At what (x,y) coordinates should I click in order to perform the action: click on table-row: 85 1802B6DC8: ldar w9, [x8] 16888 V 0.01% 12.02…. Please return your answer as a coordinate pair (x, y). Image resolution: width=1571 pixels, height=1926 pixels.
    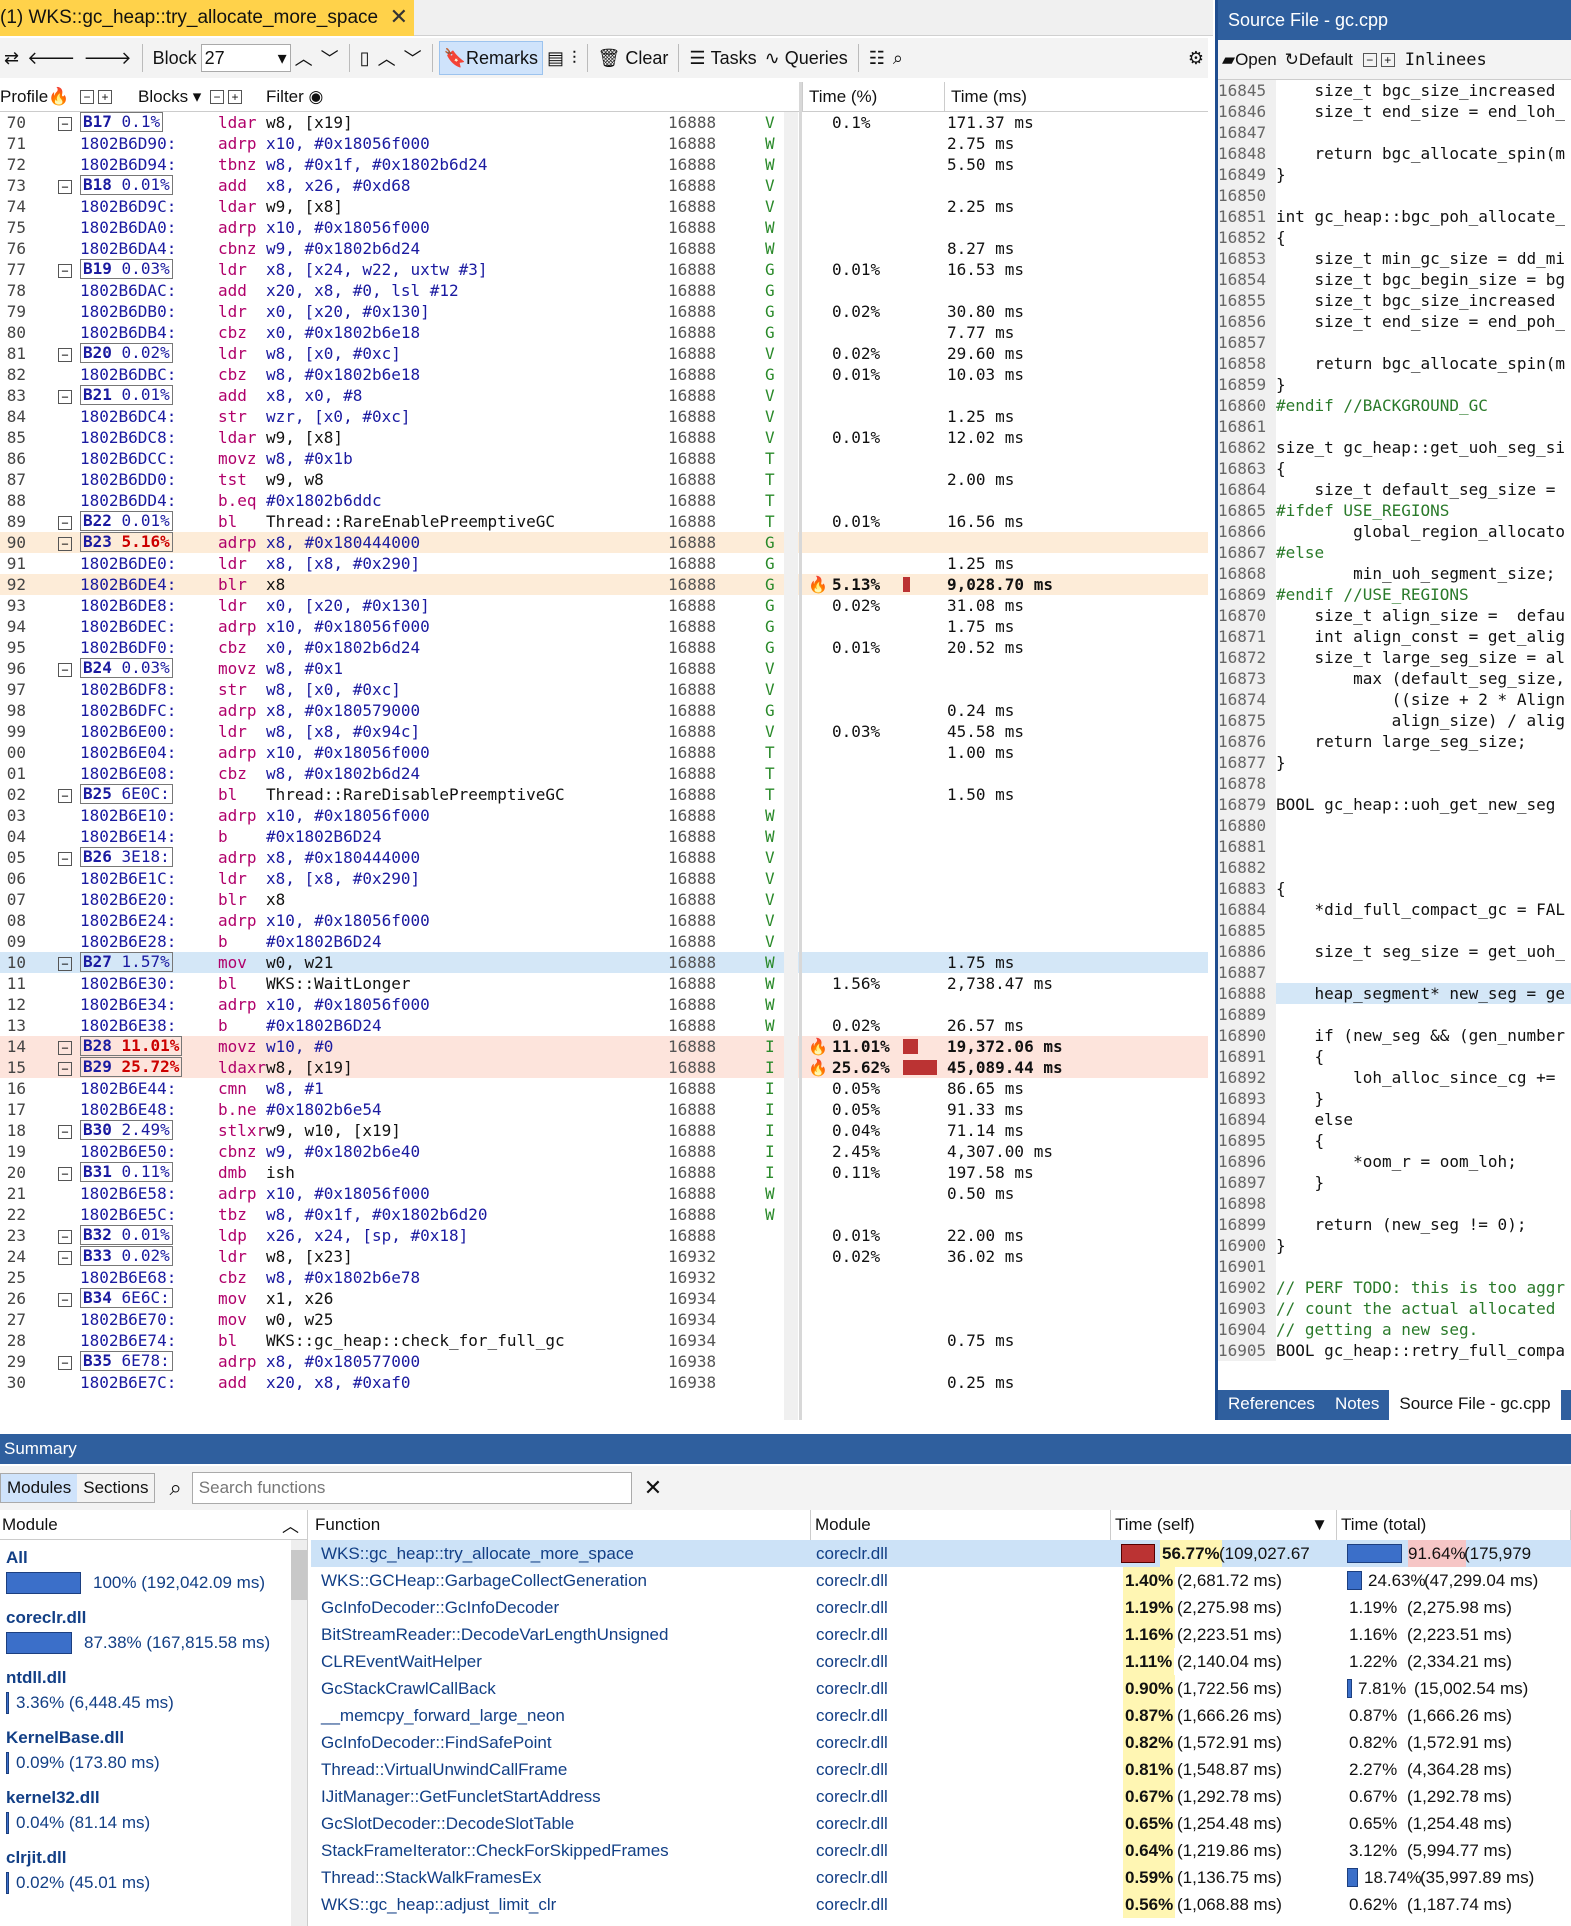
    Looking at the image, I should click on (604, 437).